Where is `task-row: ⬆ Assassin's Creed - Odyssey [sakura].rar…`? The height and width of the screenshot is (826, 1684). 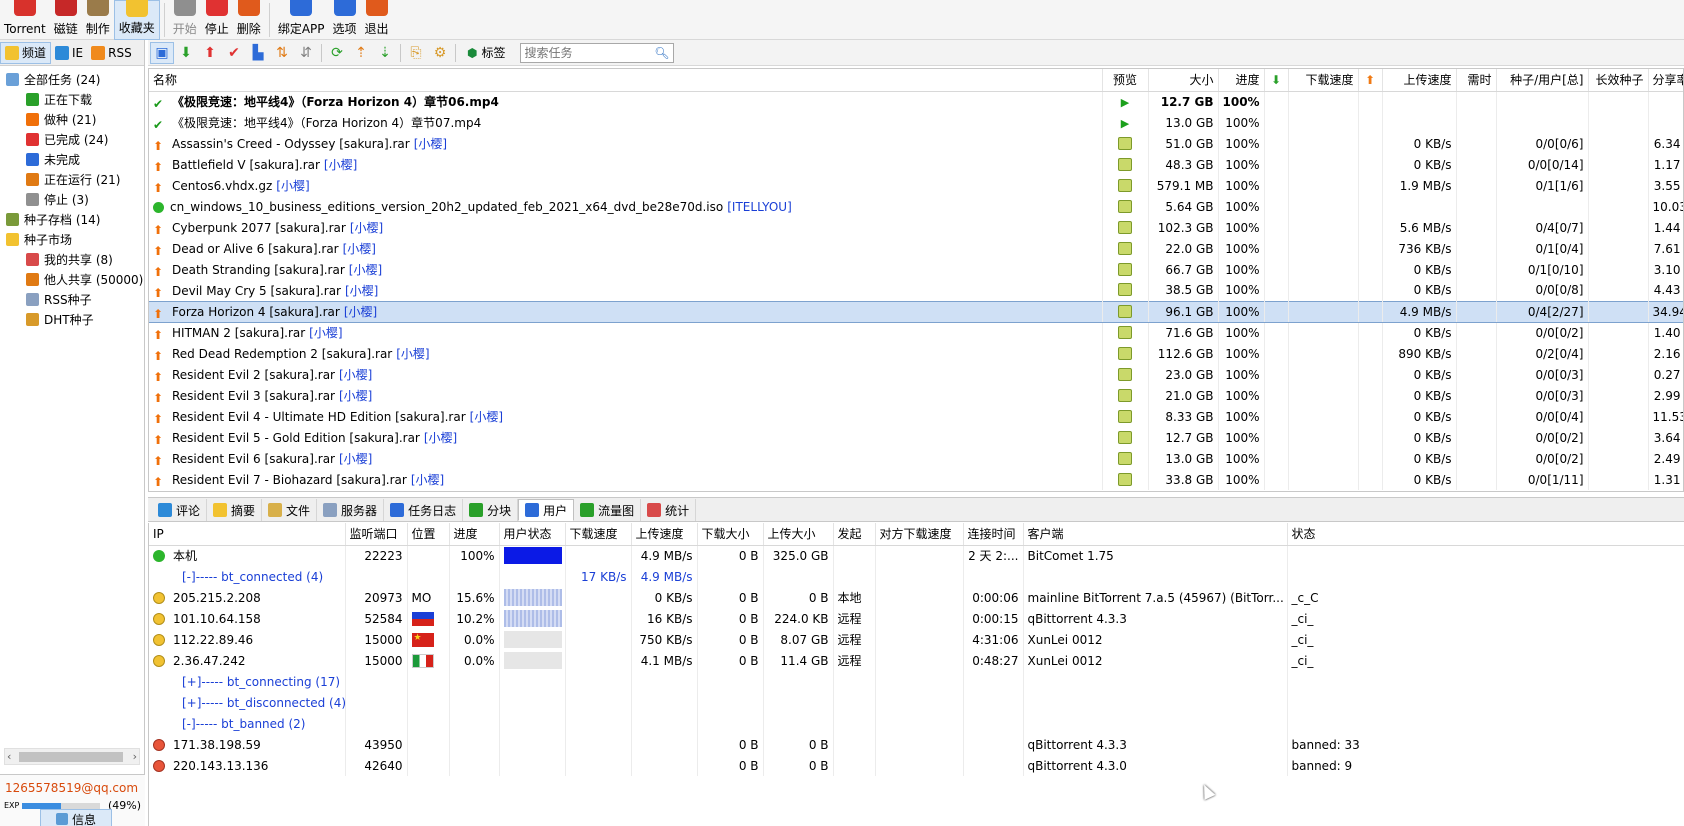 task-row: ⬆ Assassin's Creed - Odyssey [sakura].rar… is located at coordinates (916, 143).